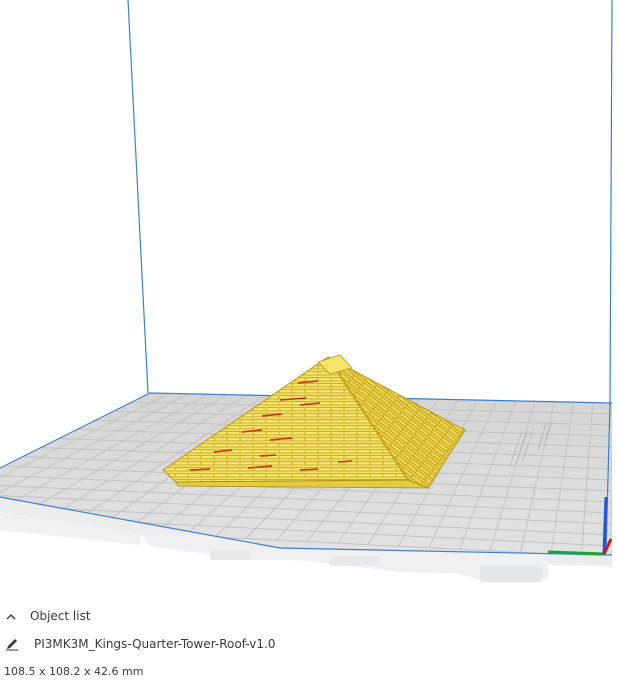 This screenshot has width=619, height=681. I want to click on object-row: PI3MK3M_Kings-Quarter-Tower-Roof-v1.0, so click(139, 644).